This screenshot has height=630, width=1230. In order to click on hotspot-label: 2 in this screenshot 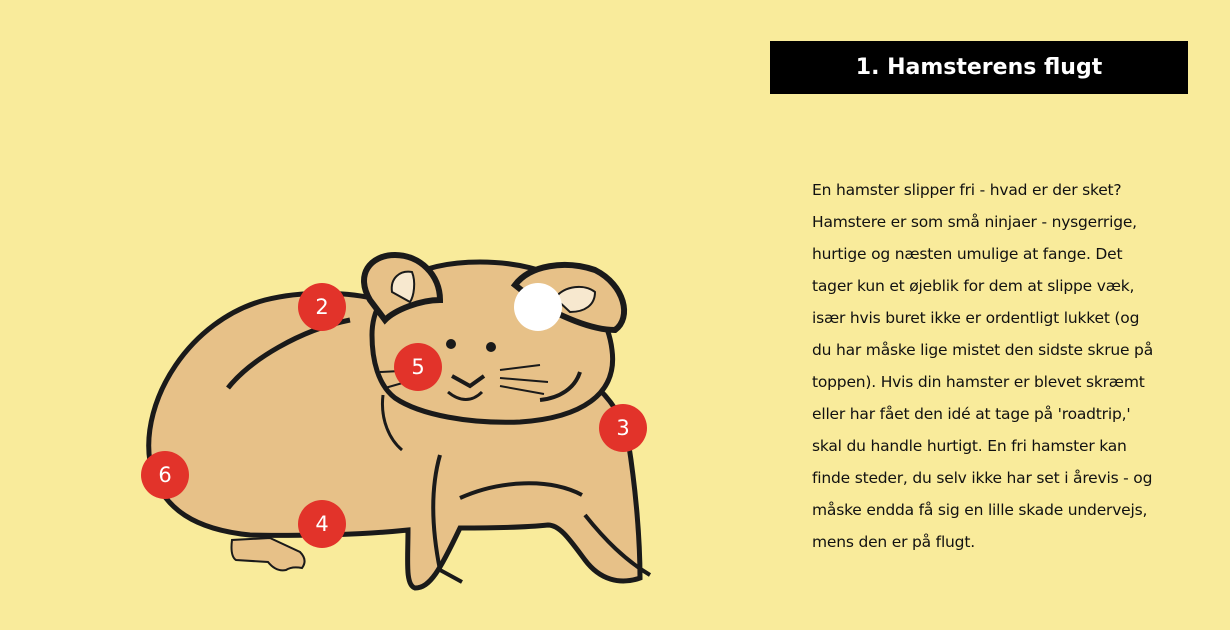, I will do `click(322, 307)`.